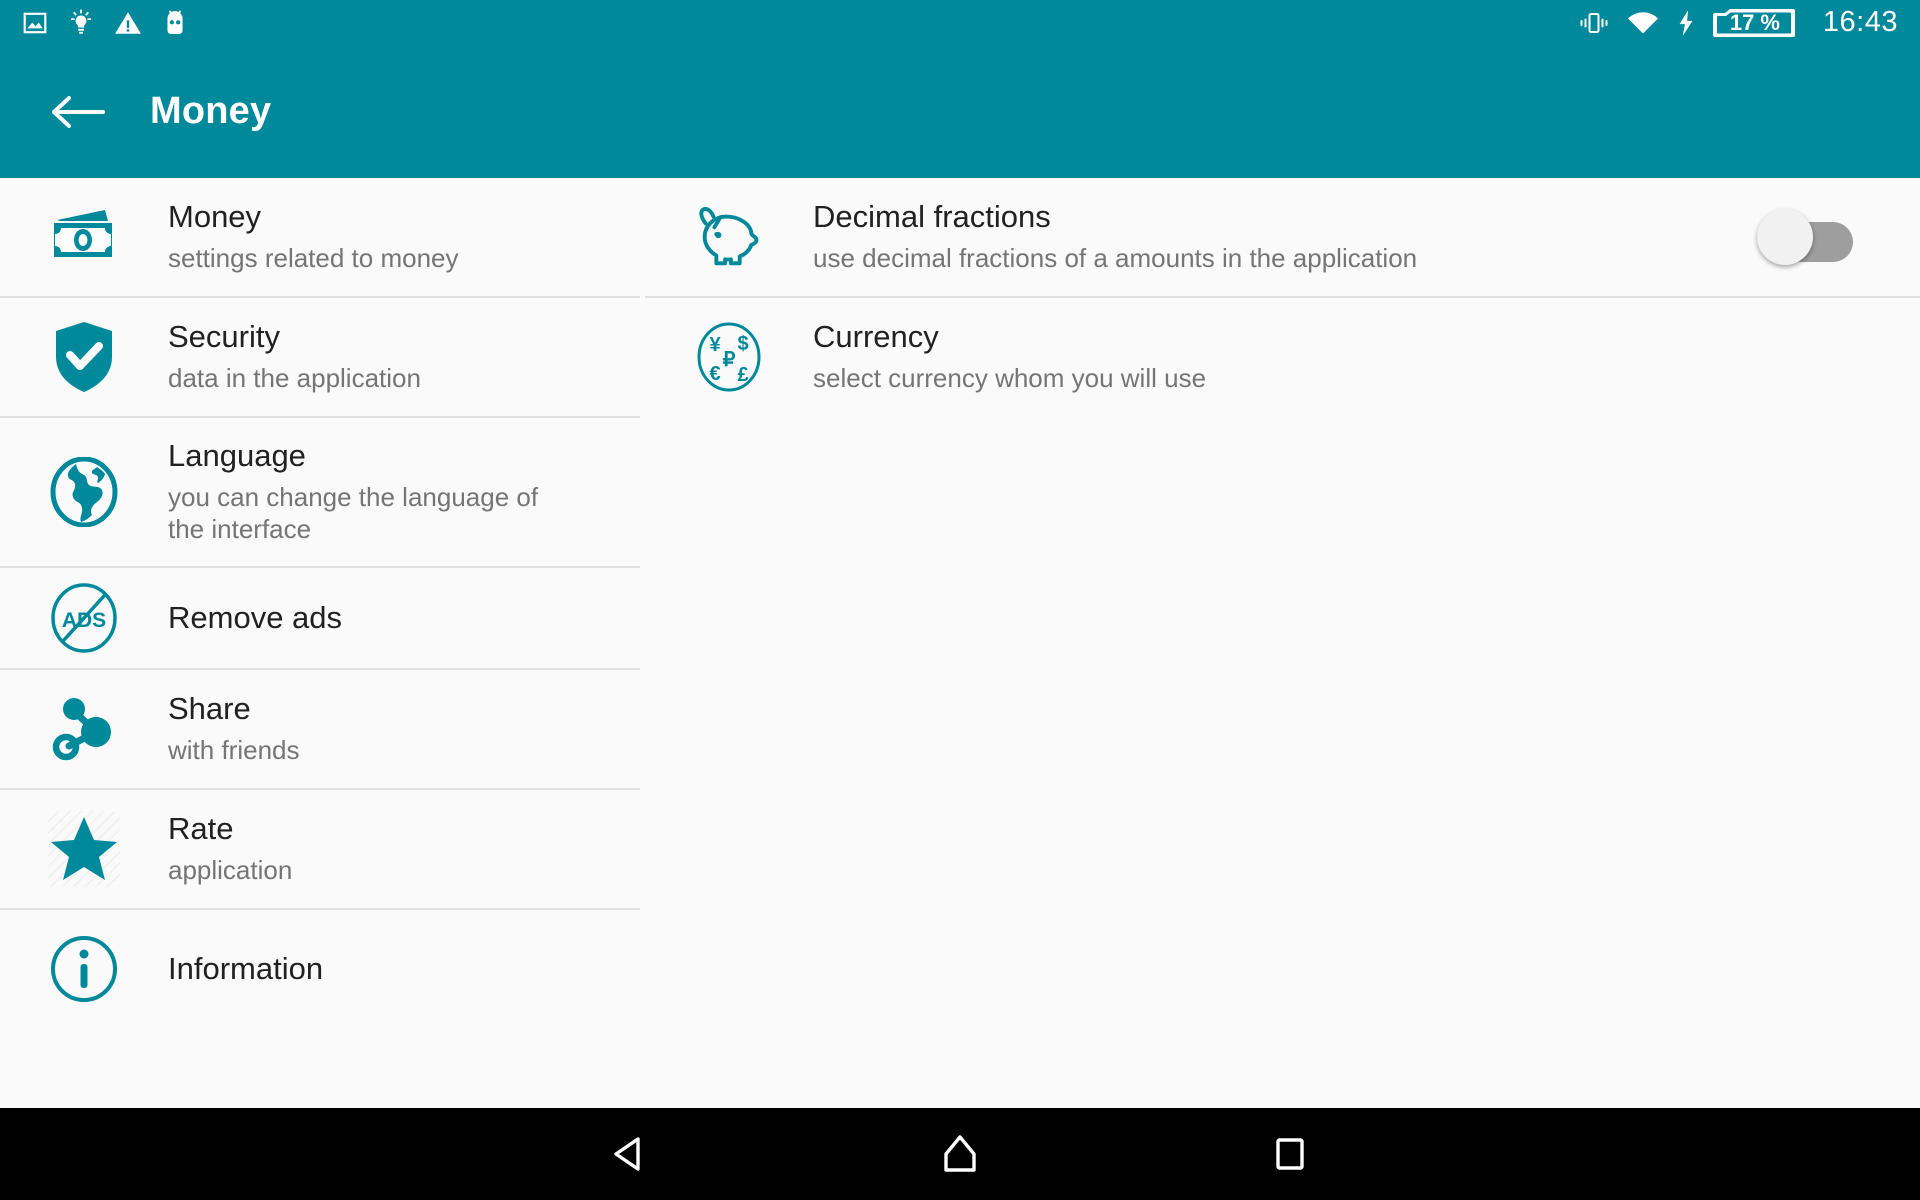  Describe the element at coordinates (84, 729) in the screenshot. I see `share-nodes-icon` at that location.